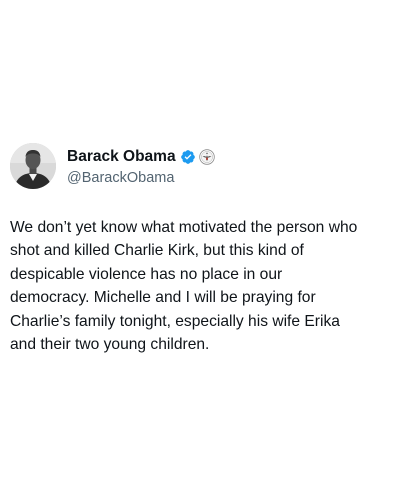 The height and width of the screenshot is (500, 400). I want to click on tweet-text-line: despicable violence has no place in our, so click(146, 274).